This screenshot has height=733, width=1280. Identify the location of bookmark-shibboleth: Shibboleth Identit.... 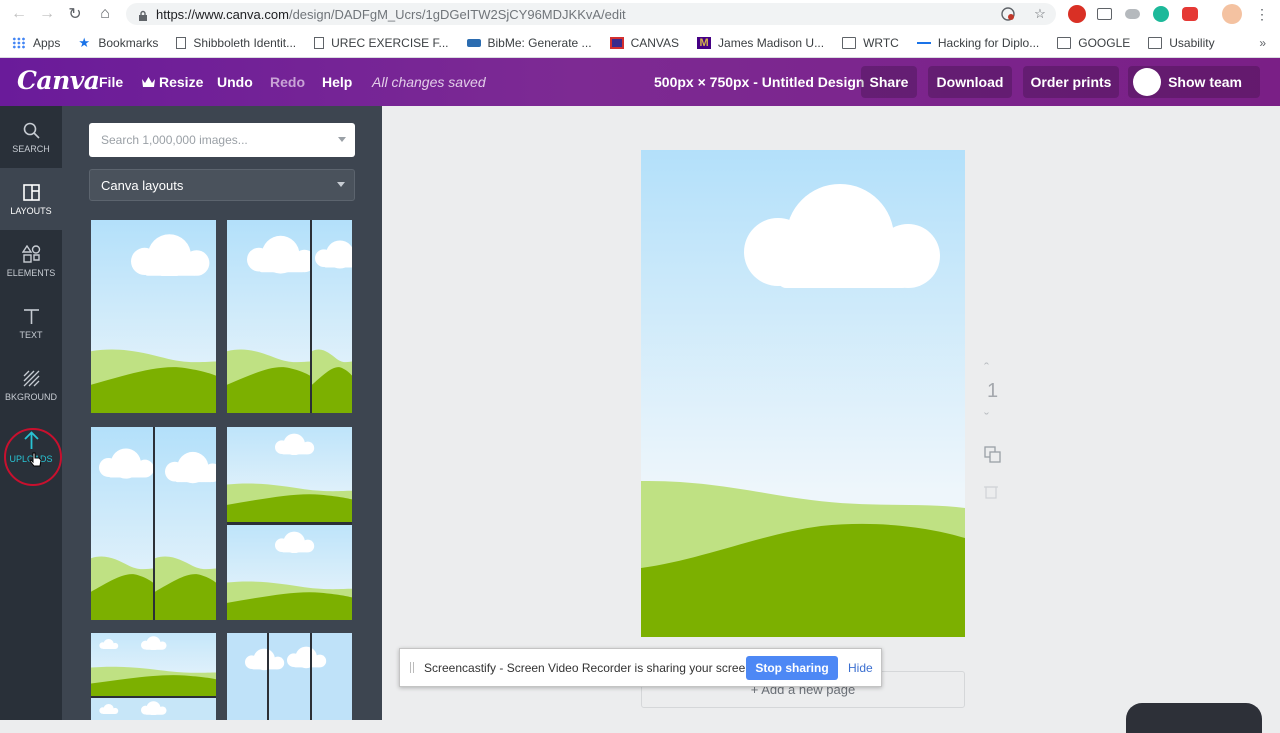
(236, 43).